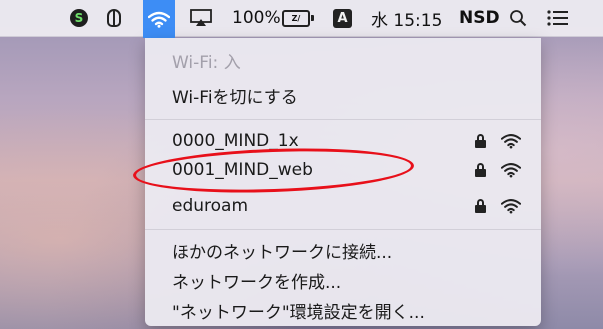  What do you see at coordinates (118, 18) in the screenshot?
I see `bug-icon` at bounding box center [118, 18].